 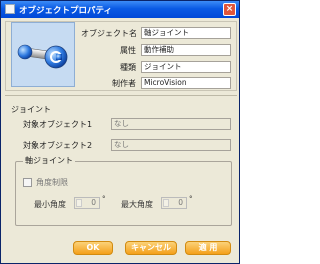 What do you see at coordinates (49, 160) in the screenshot?
I see `axis-joint-group-title: 軸ジョイント` at bounding box center [49, 160].